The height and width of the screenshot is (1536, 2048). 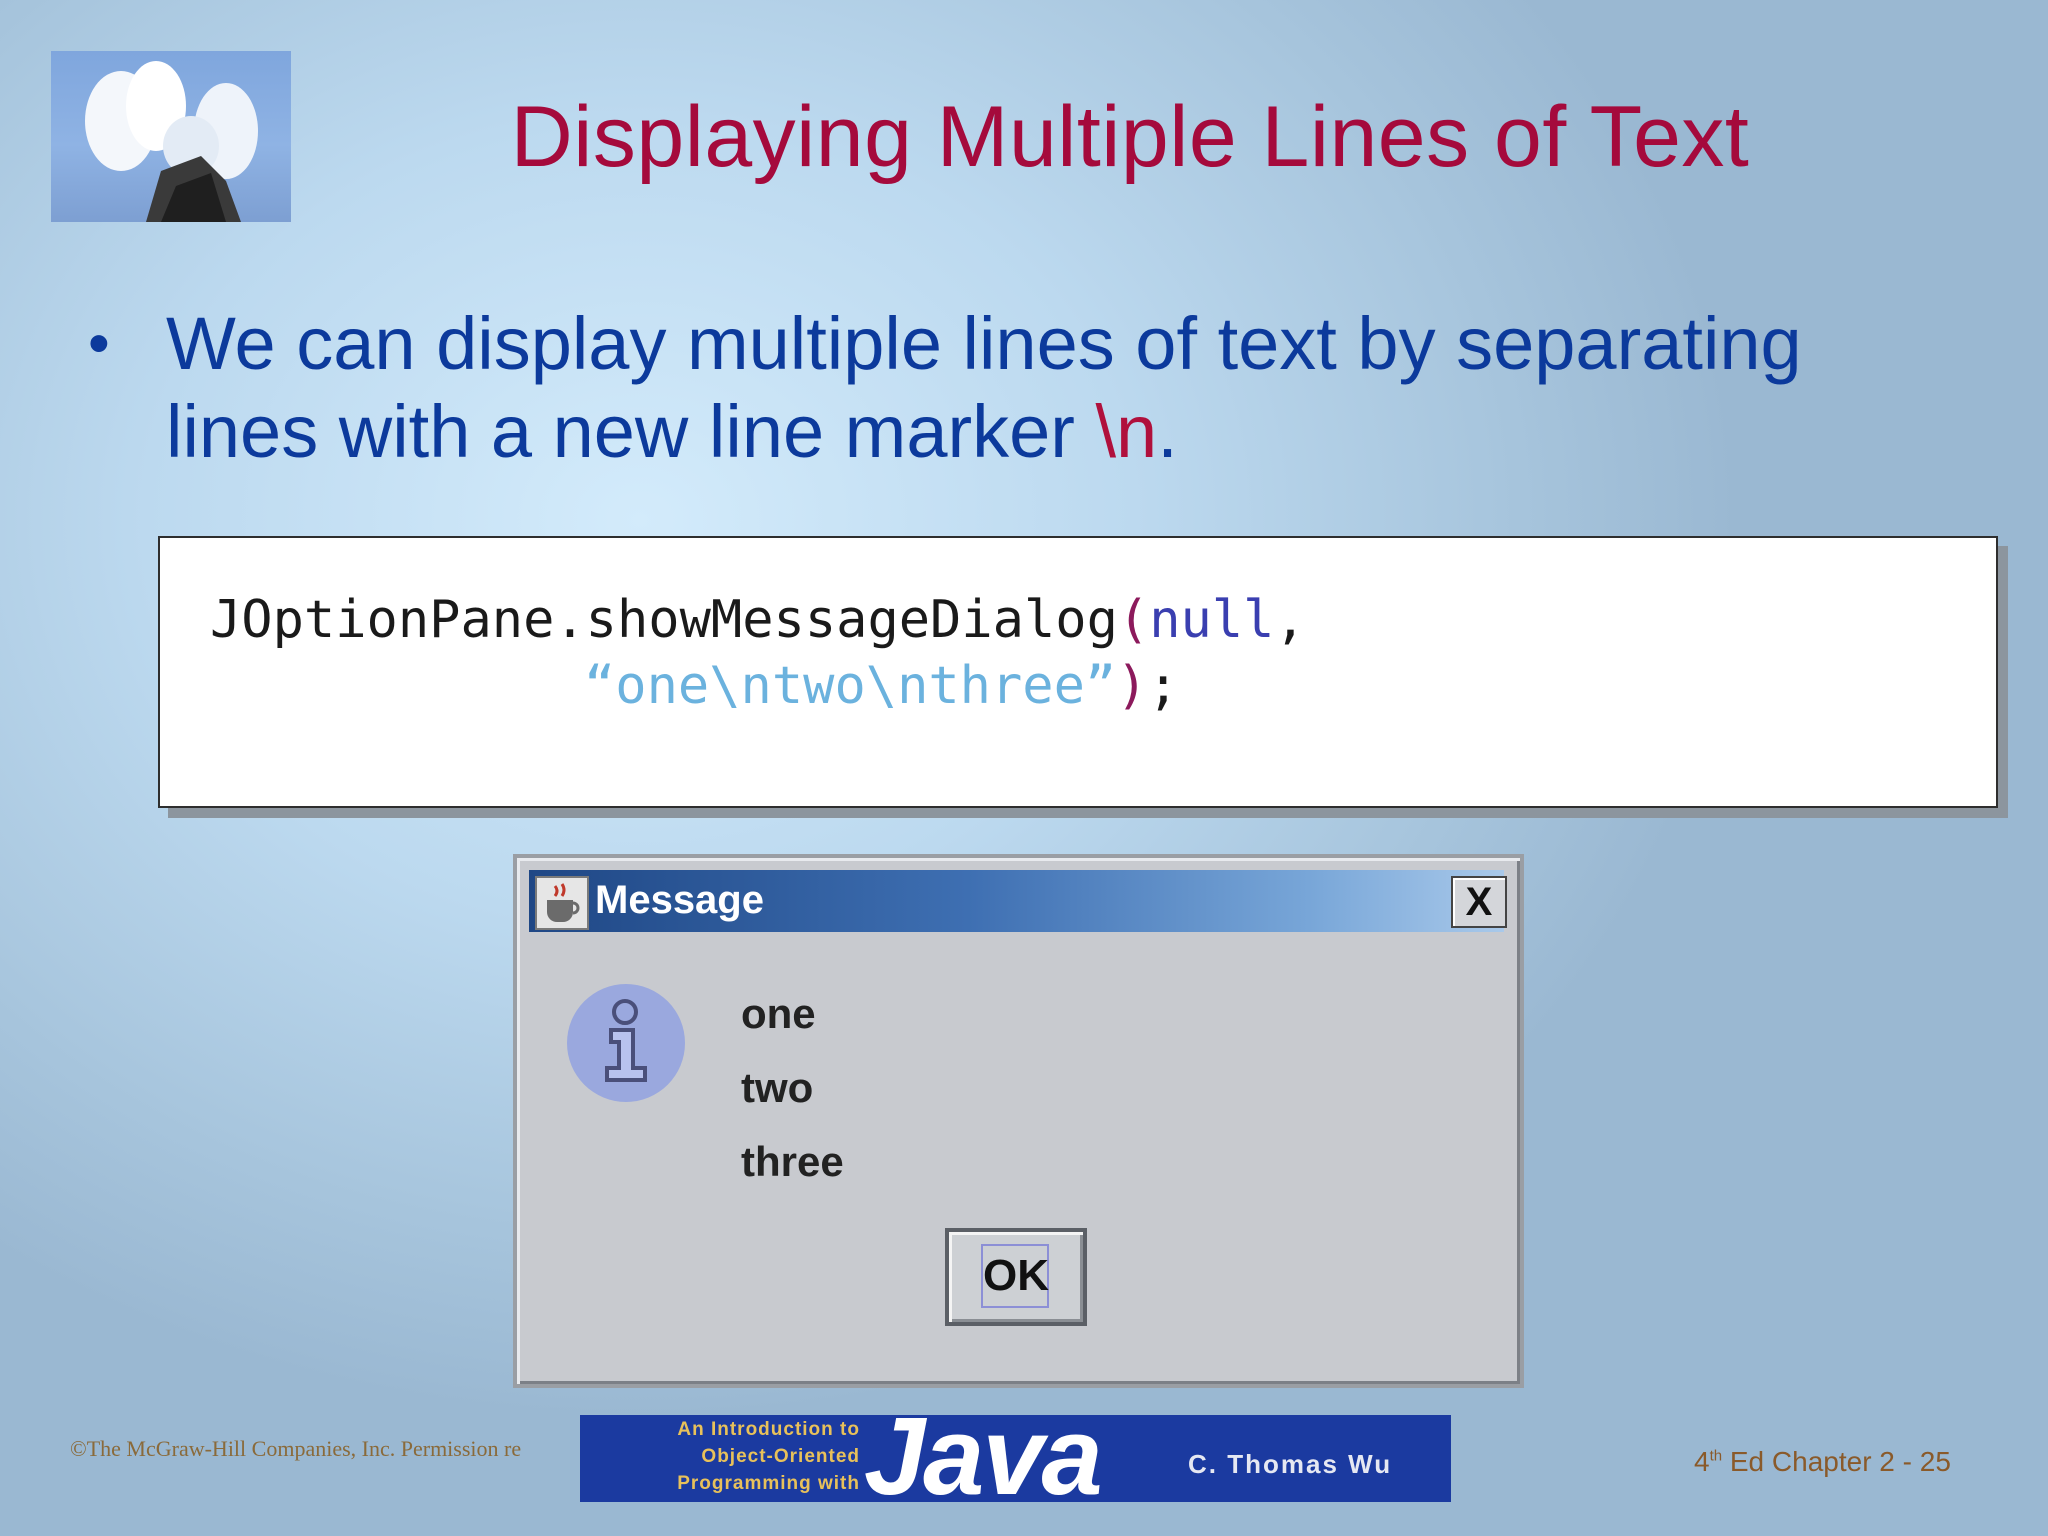 What do you see at coordinates (1212, 620) in the screenshot?
I see `code-null-keyword: null` at bounding box center [1212, 620].